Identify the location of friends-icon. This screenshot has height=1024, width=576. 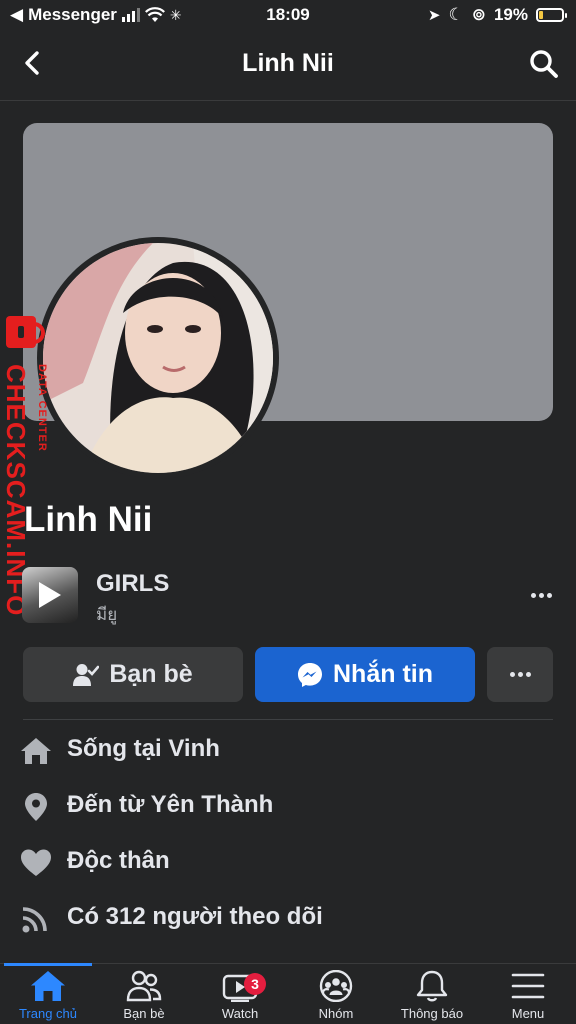
(144, 986).